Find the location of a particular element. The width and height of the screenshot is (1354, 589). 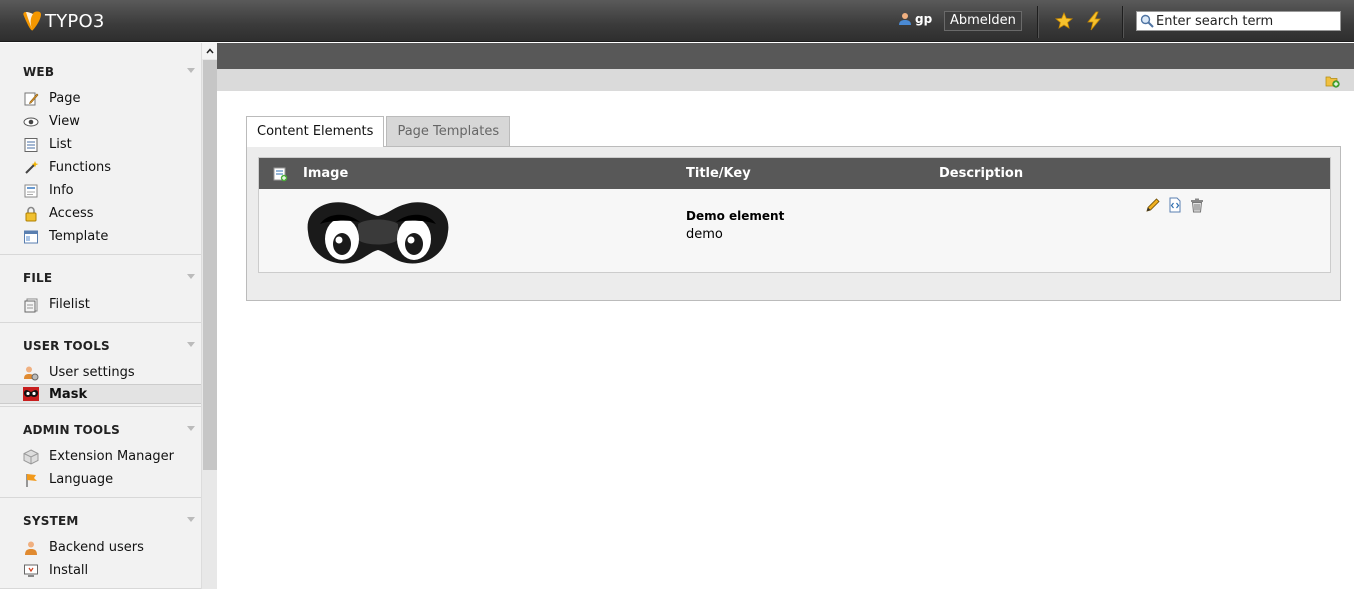

menu-group-admin-tools: ADMIN TOOLS Extension Manager Language is located at coordinates (100, 452).